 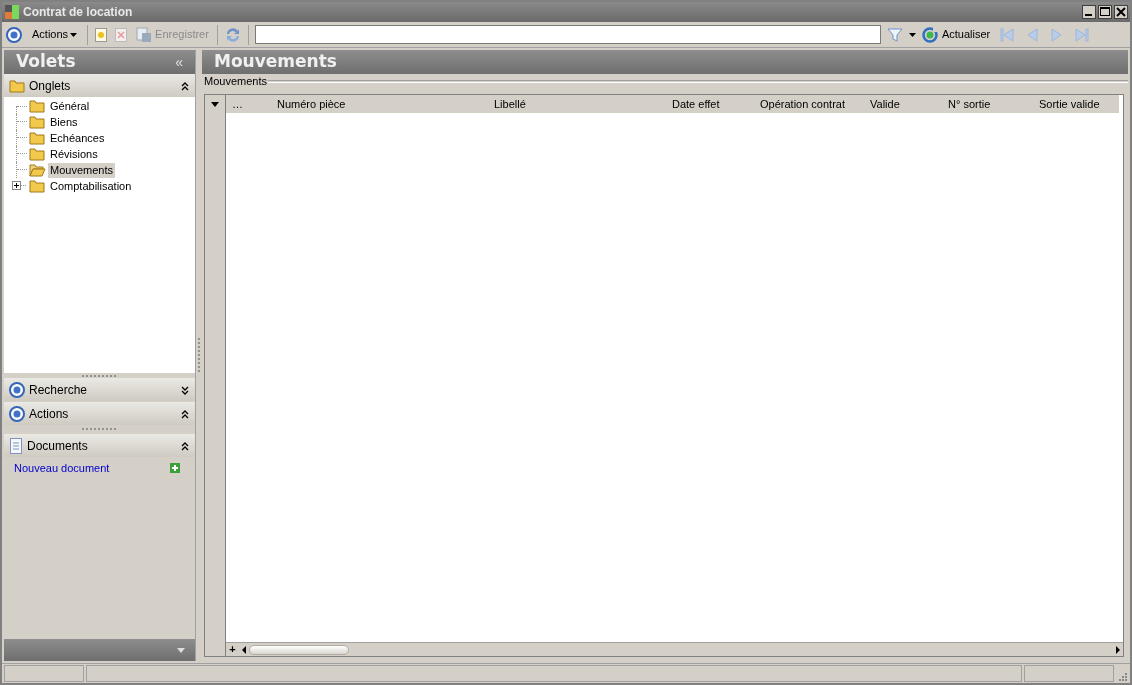 I want to click on section-header: Onglets, so click(x=99, y=85).